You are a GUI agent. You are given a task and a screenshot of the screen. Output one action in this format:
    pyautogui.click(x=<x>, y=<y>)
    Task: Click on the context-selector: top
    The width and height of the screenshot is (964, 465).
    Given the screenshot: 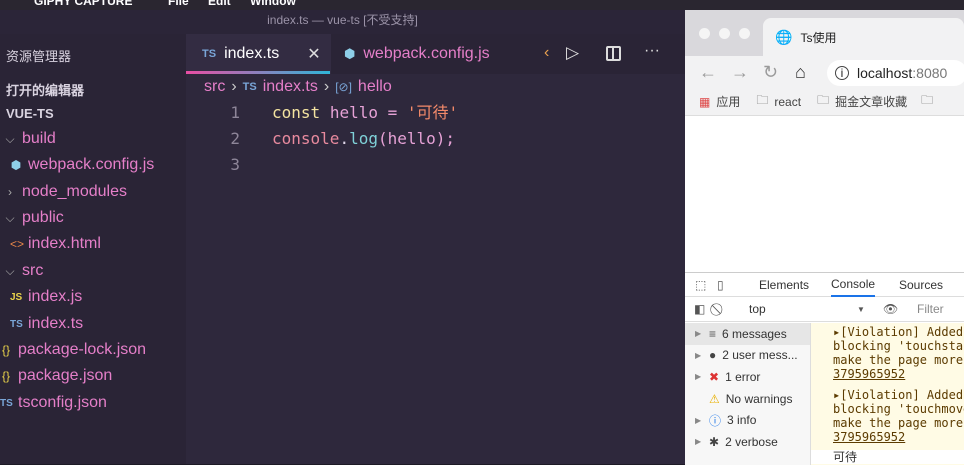 What is the action you would take?
    pyautogui.click(x=757, y=309)
    